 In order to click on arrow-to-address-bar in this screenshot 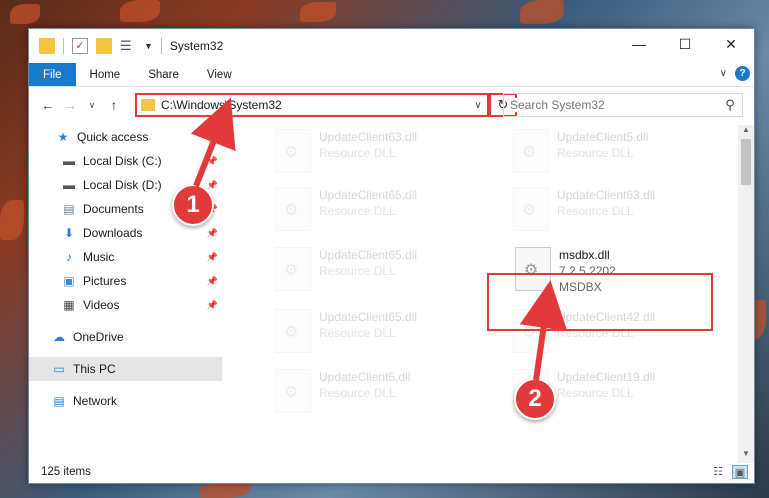, I will do `click(213, 142)`.